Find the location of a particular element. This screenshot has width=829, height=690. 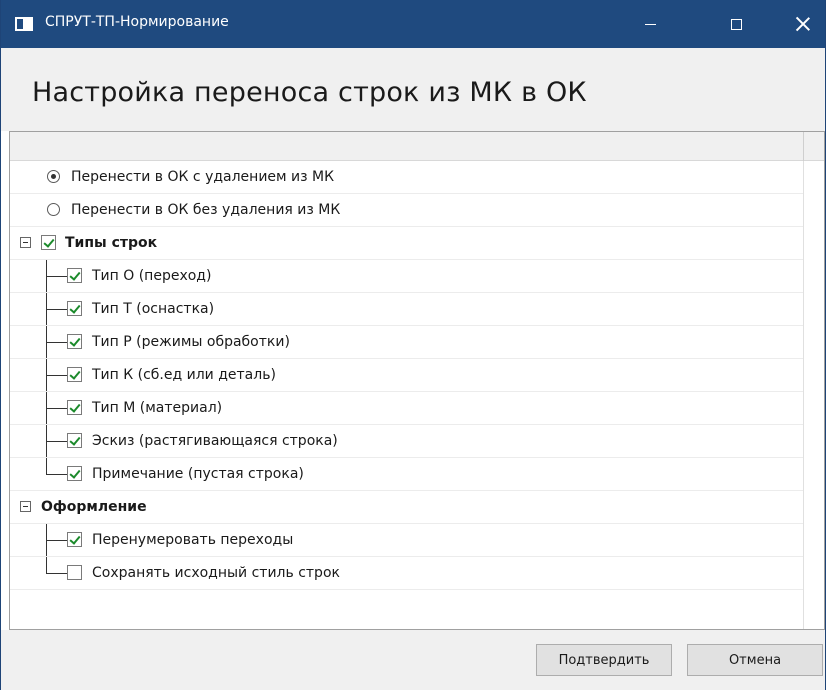

item-label: Перенумеровать переходы is located at coordinates (193, 540).